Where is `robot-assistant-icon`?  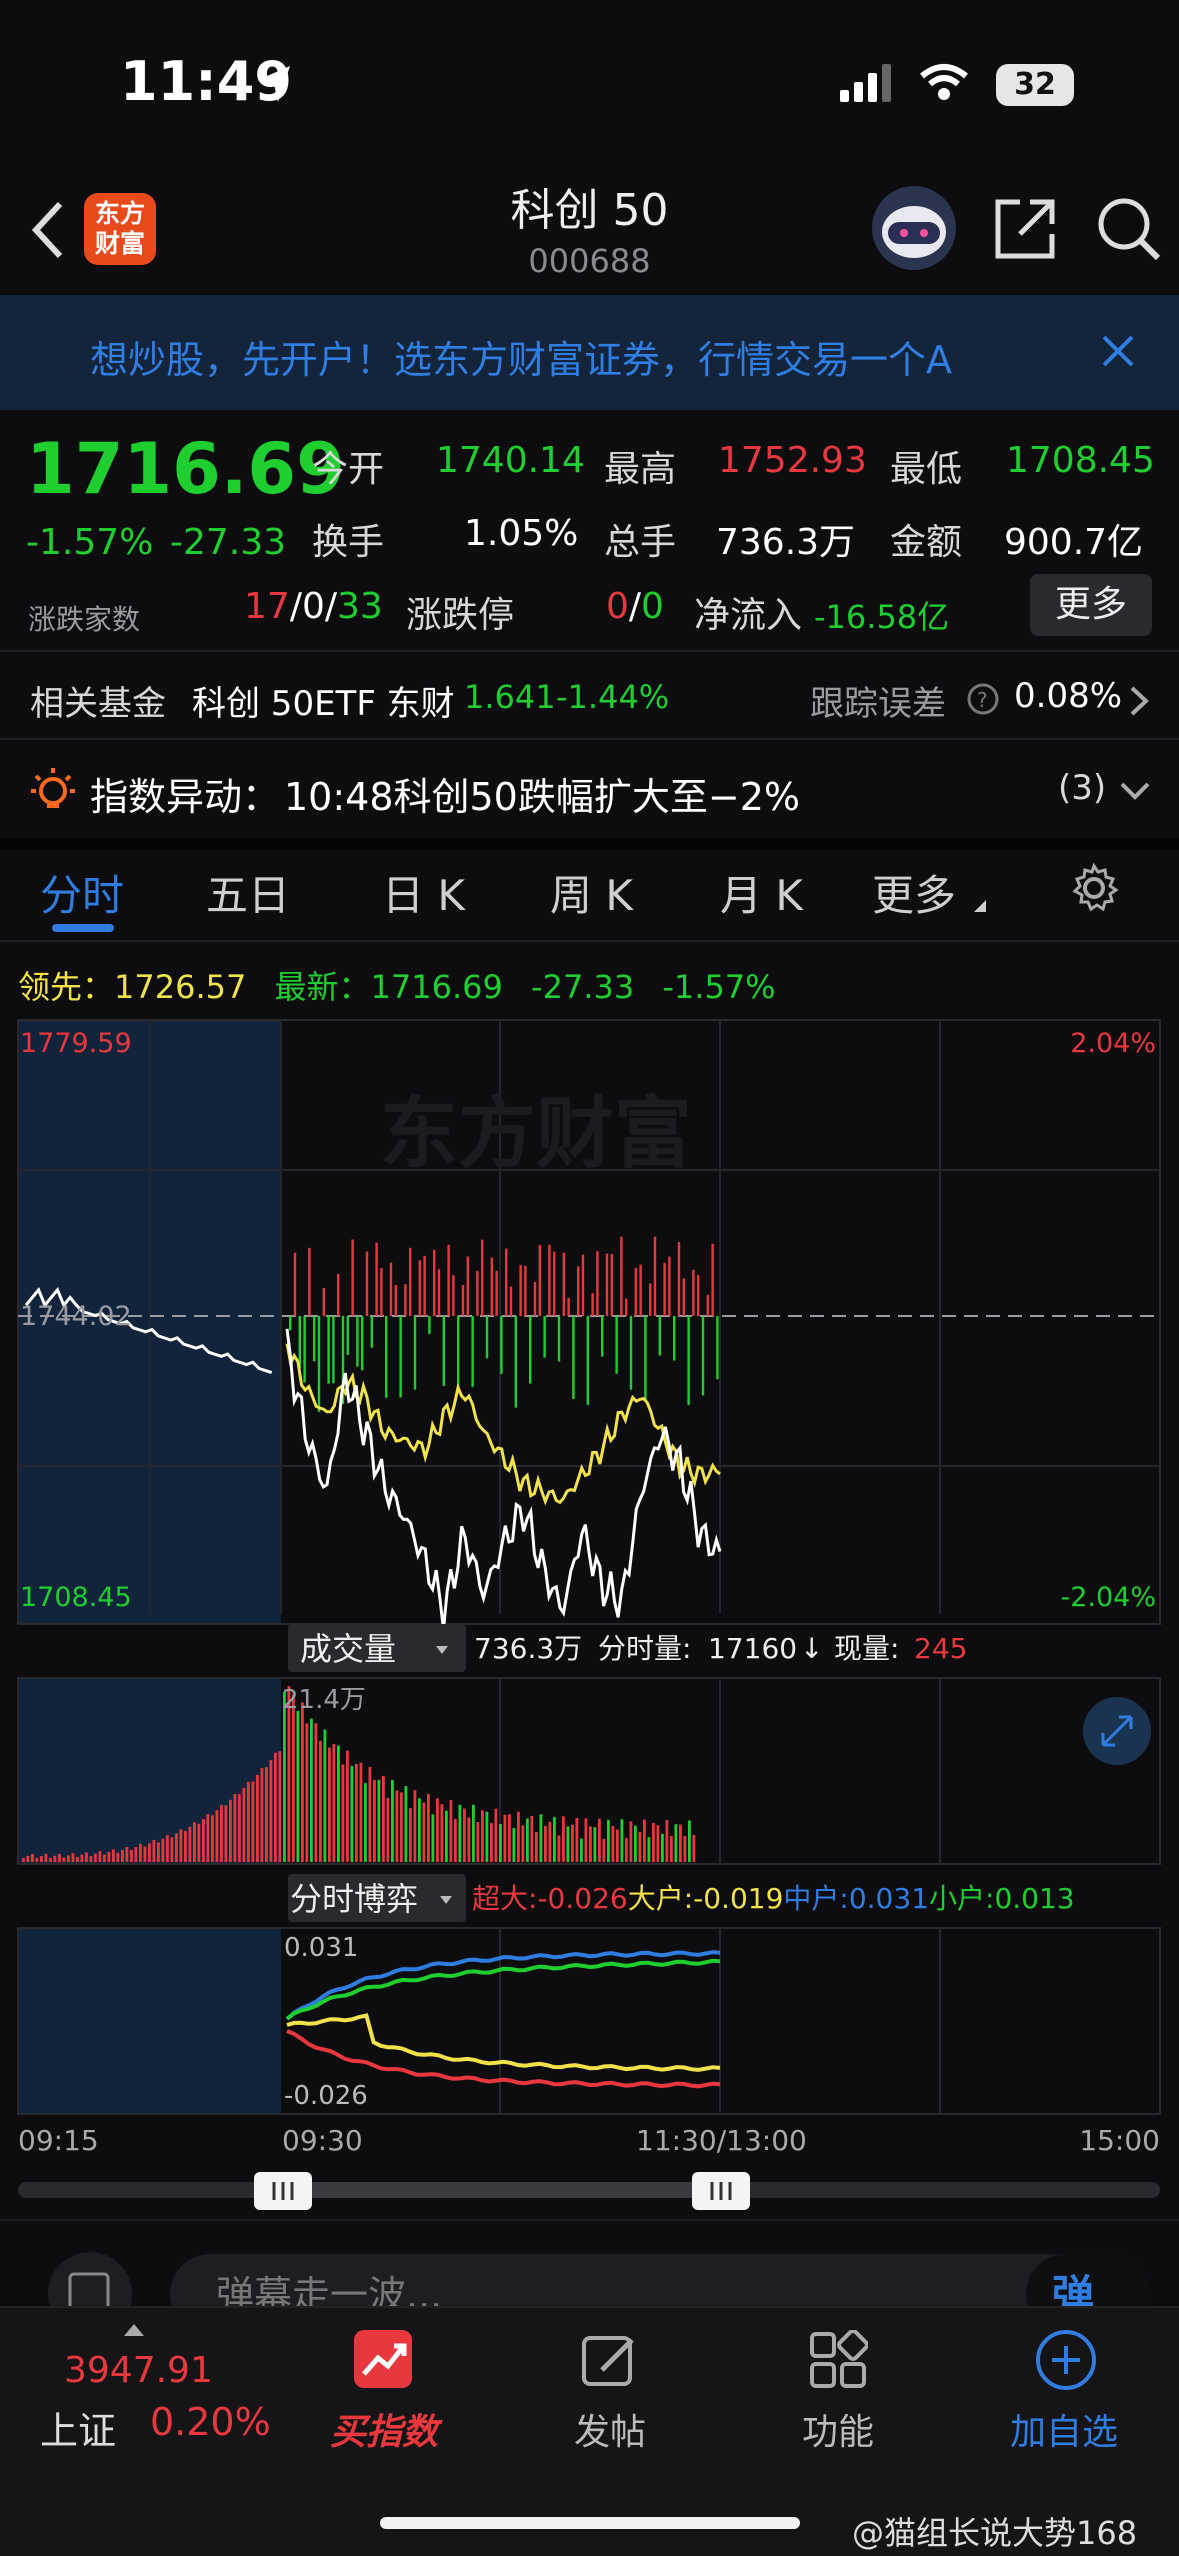
robot-assistant-icon is located at coordinates (914, 228).